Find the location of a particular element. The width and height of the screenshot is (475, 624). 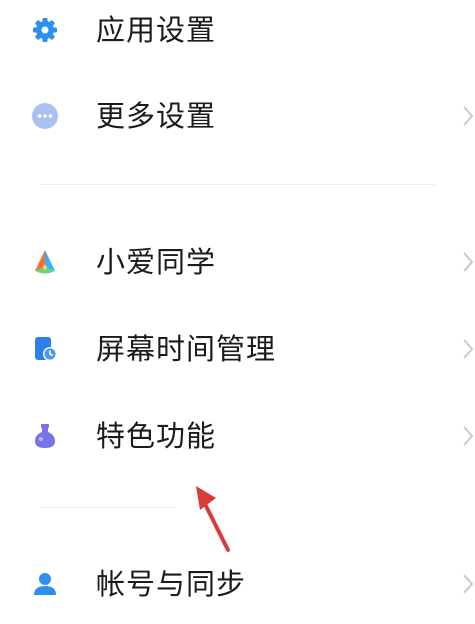

xiaoai-assistant-icon is located at coordinates (45, 262).